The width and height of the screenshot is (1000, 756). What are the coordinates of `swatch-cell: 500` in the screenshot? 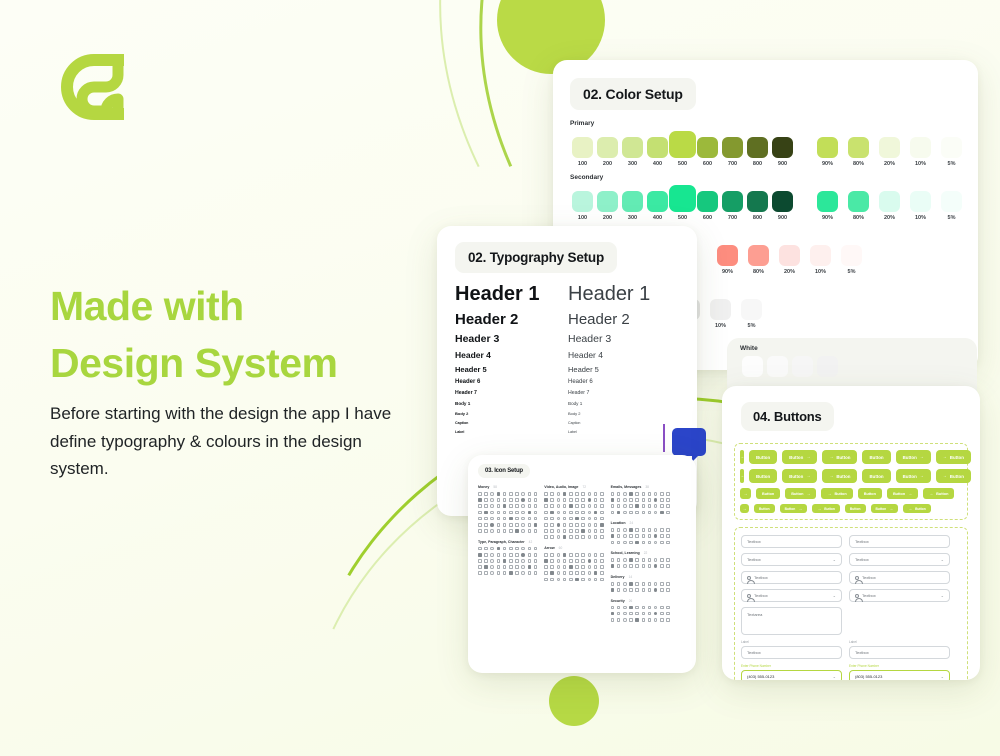 It's located at (682, 203).